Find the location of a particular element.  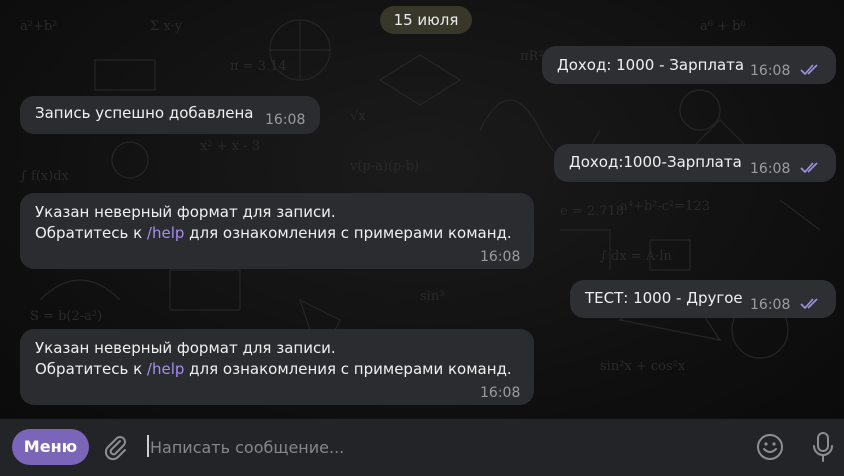

microphone-icon is located at coordinates (823, 447).